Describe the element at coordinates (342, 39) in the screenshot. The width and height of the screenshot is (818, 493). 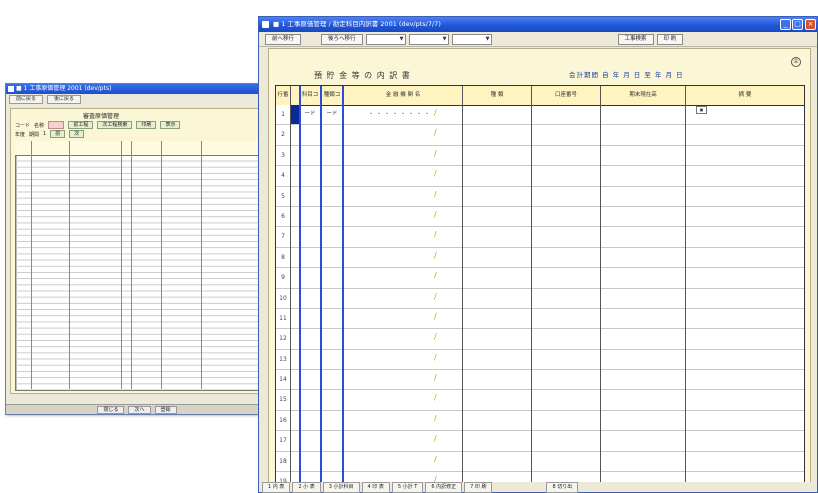
I see `move-next-button: 後ろへ移行` at that location.